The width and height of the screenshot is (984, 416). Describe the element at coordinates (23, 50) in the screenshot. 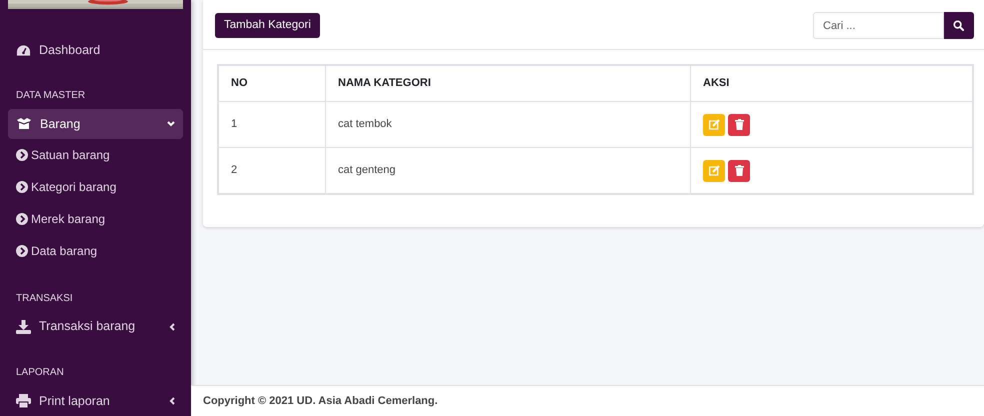

I see `gauge-icon` at that location.